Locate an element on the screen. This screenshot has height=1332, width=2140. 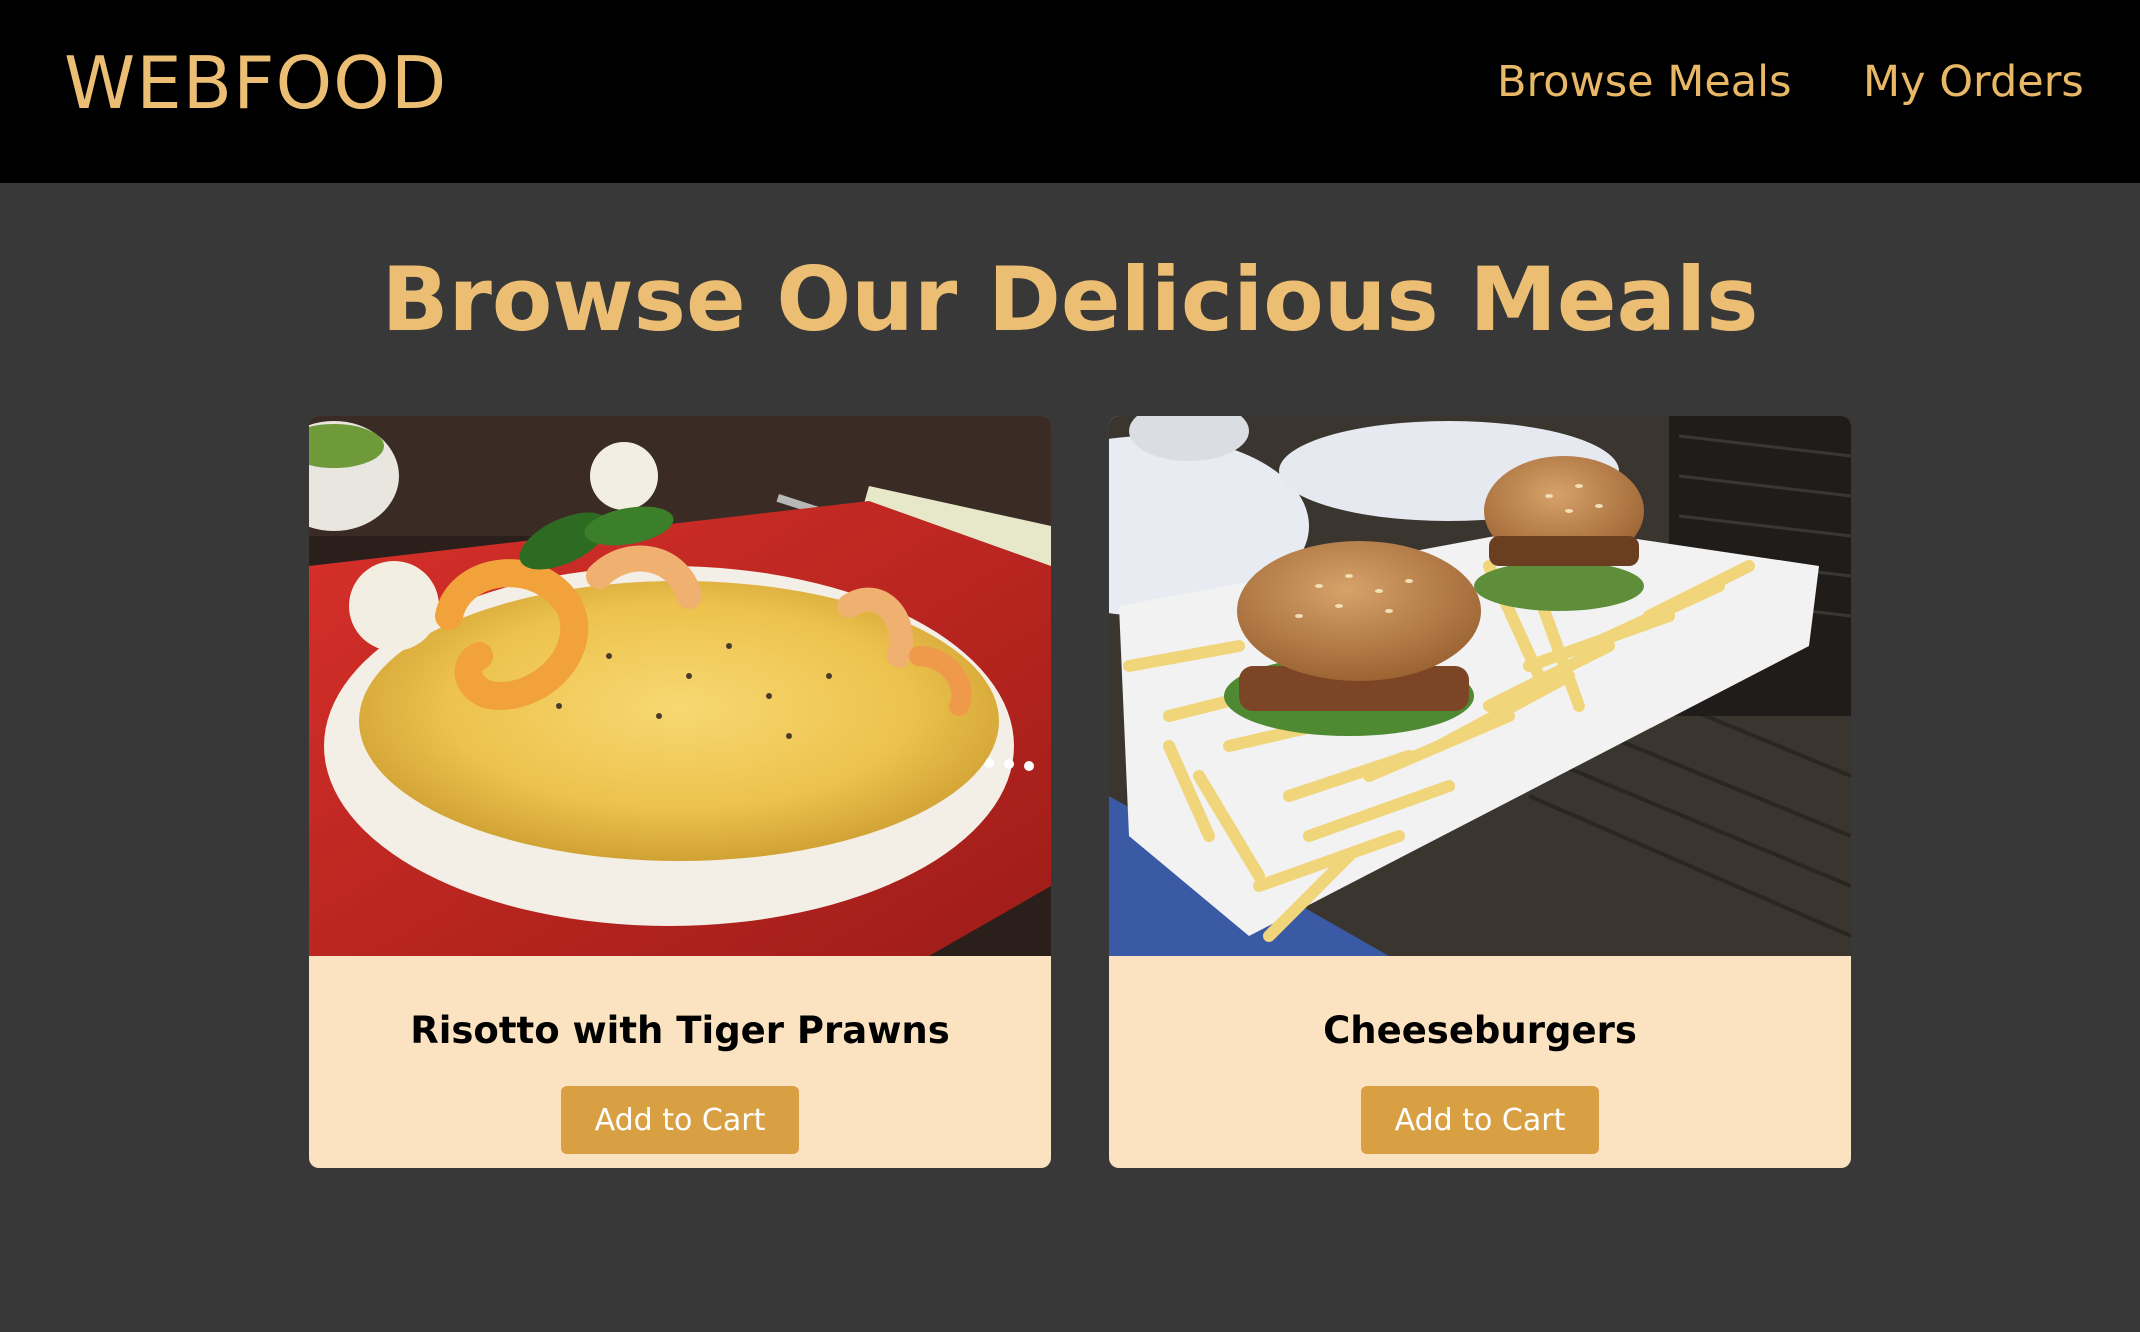
meal-name: Risotto with Tiger Prawns is located at coordinates (680, 1030).